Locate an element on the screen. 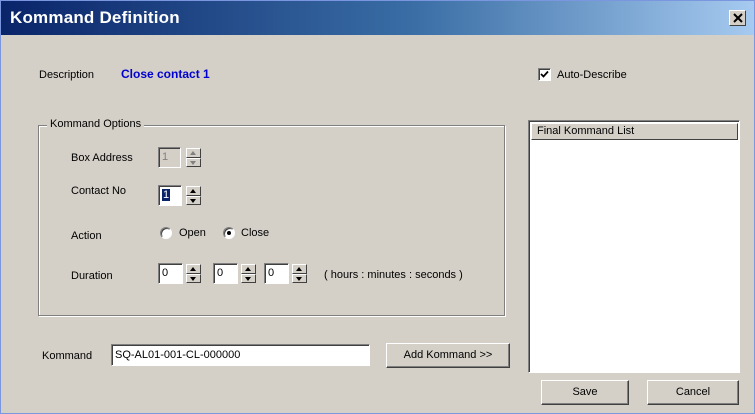 The image size is (755, 414). duration-seconds-spinner is located at coordinates (299, 273).